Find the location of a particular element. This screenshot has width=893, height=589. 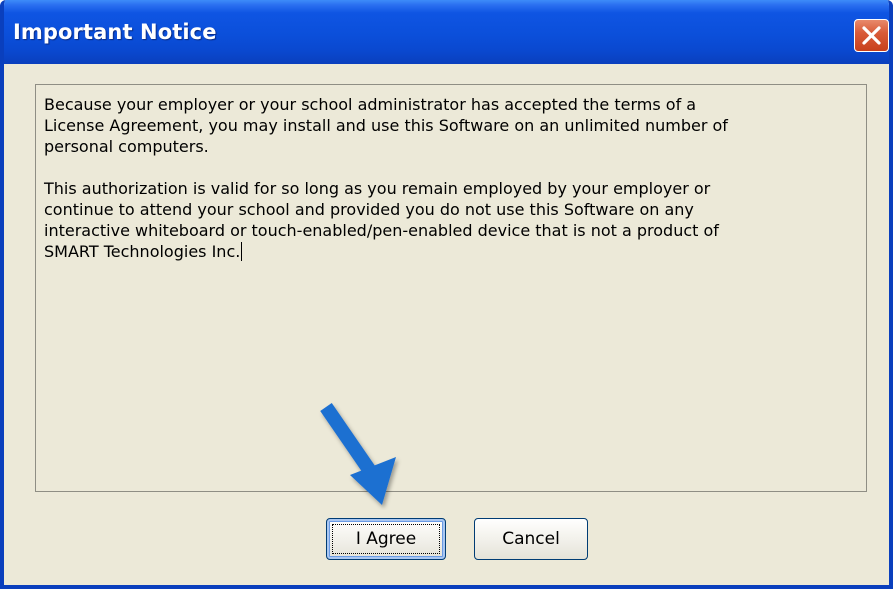

close-x-icon is located at coordinates (871, 35).